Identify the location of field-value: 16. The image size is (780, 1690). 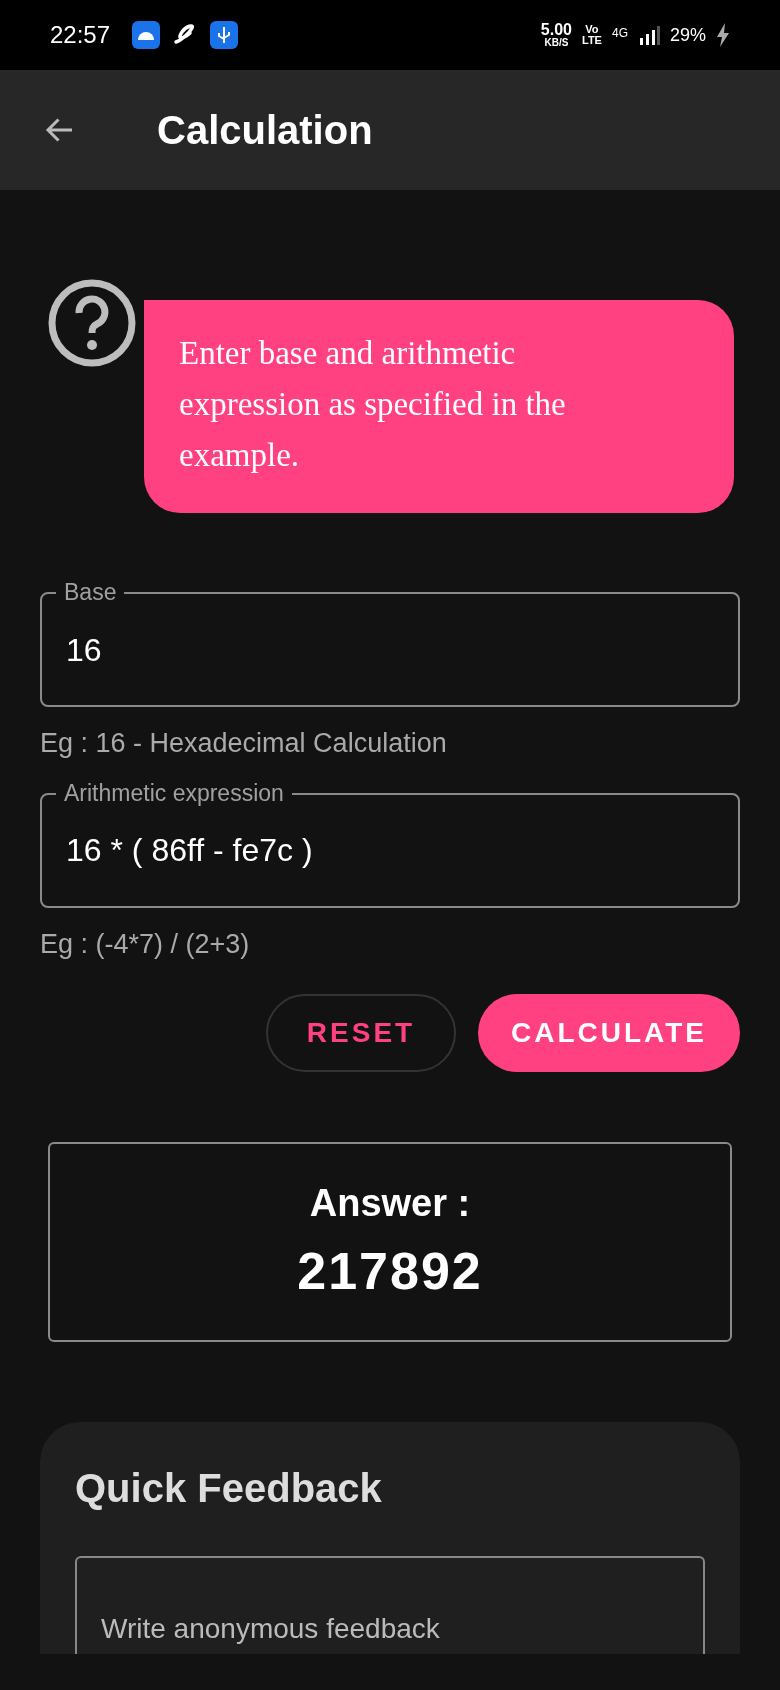
(84, 650).